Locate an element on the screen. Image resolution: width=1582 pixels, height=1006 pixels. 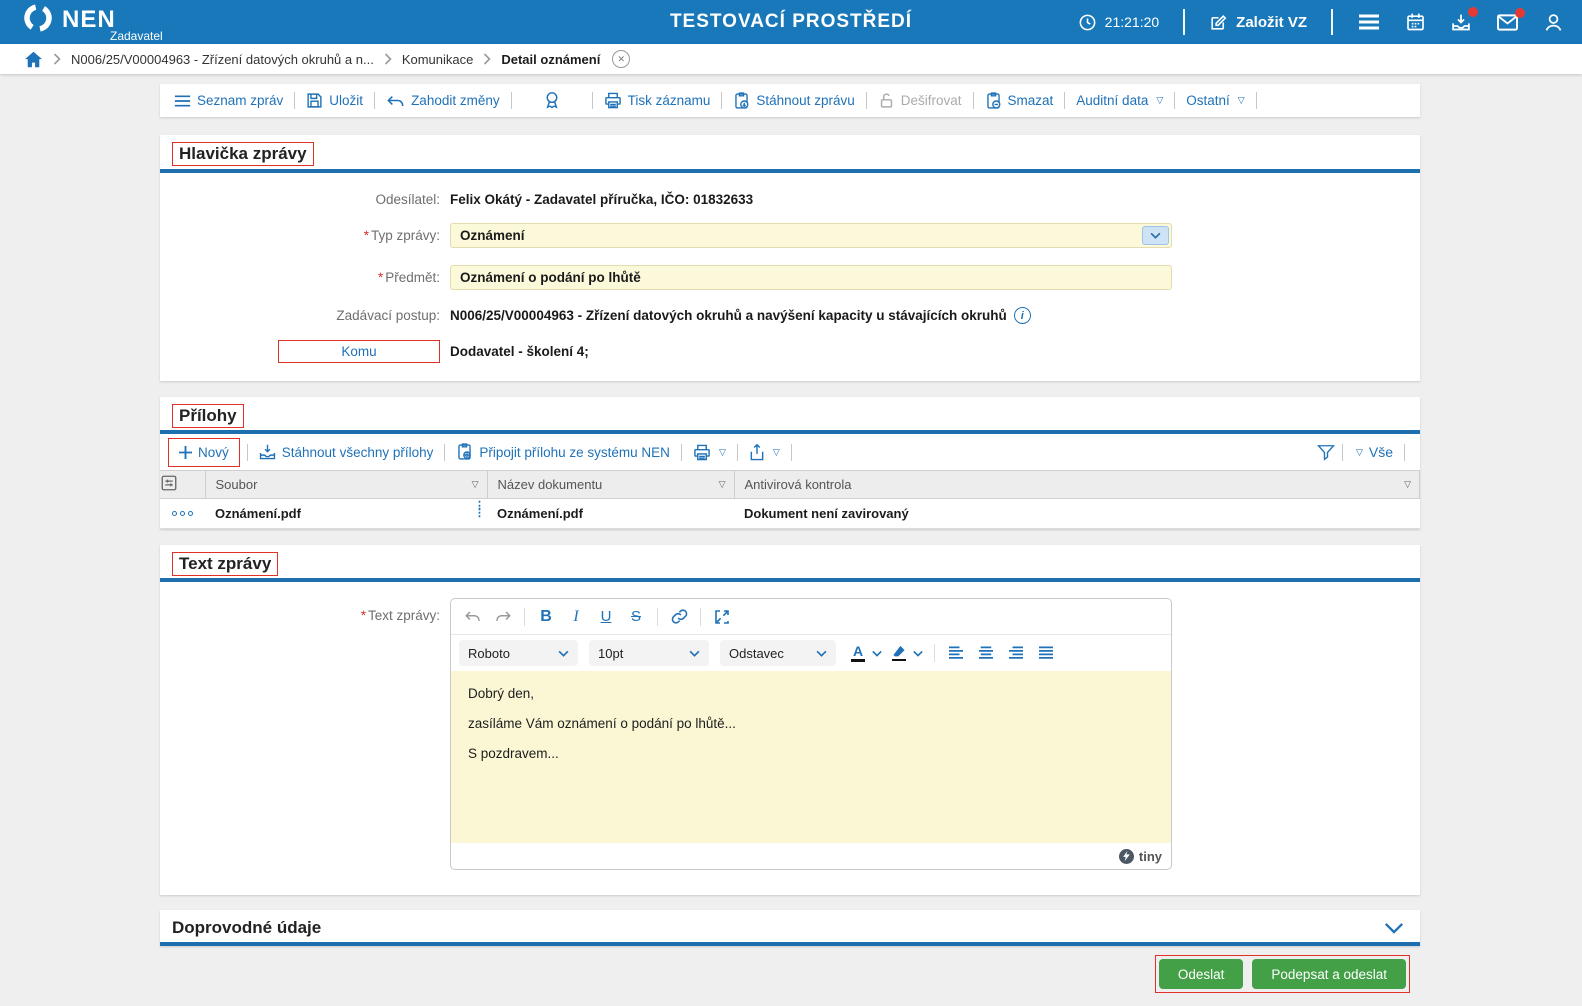
subject-label: * Předmět: is located at coordinates (408, 277).